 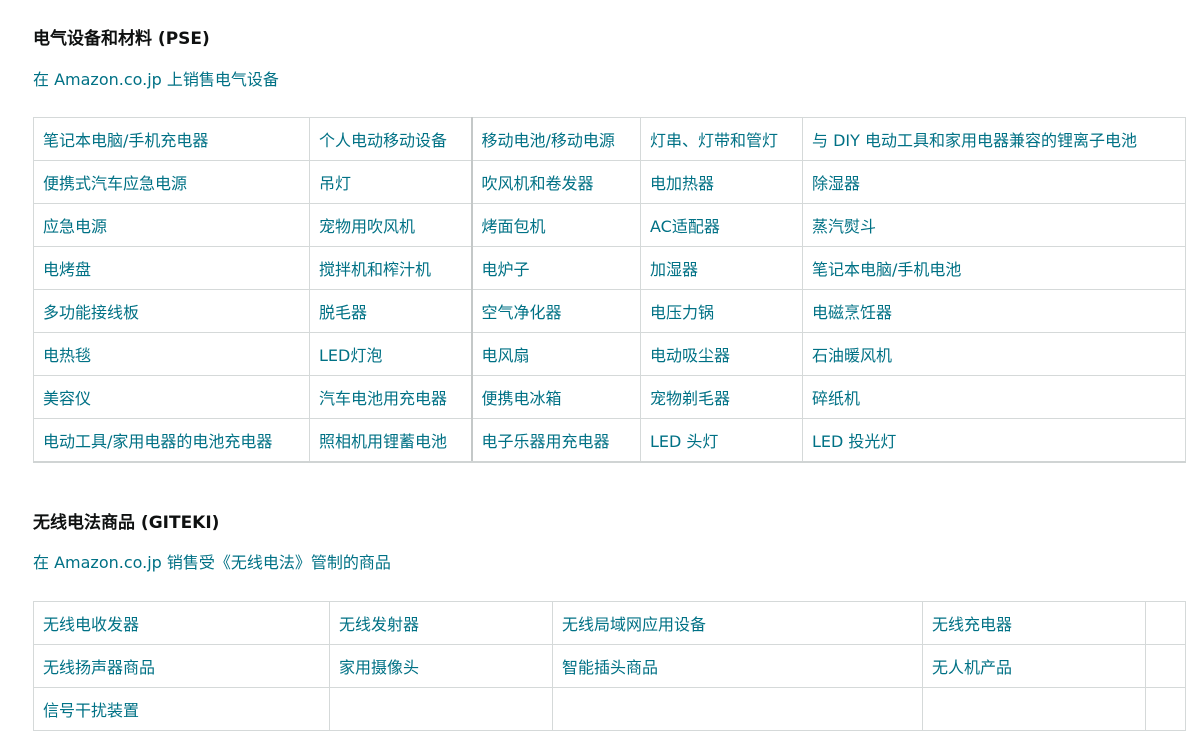 What do you see at coordinates (555, 354) in the screenshot?
I see `category-link: 电风扇` at bounding box center [555, 354].